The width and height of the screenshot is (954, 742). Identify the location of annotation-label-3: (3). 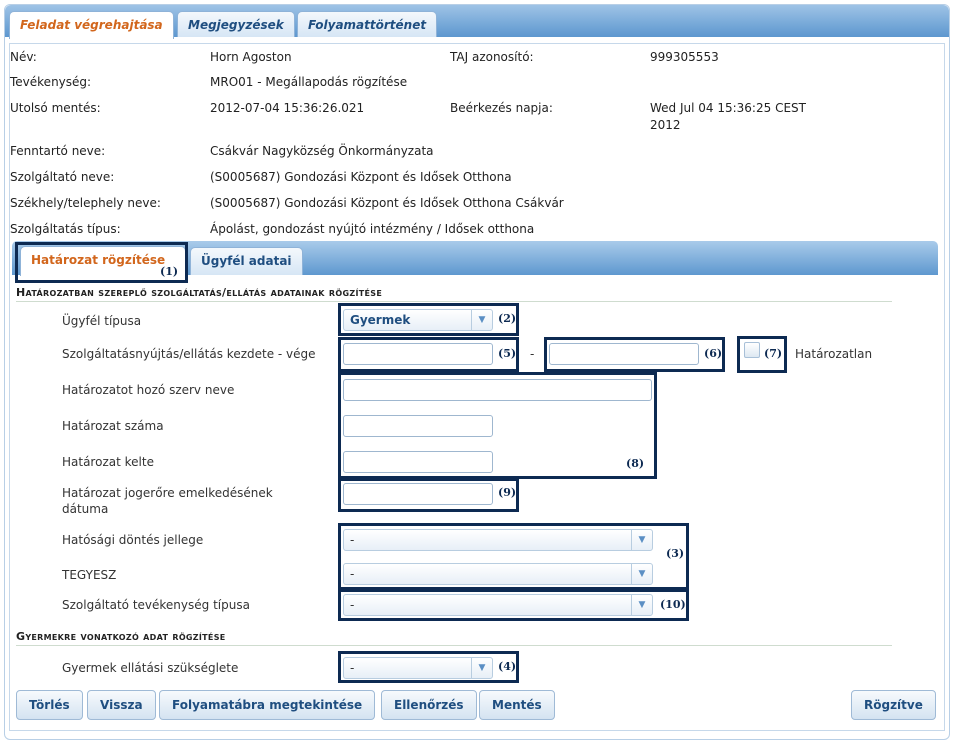
(675, 553).